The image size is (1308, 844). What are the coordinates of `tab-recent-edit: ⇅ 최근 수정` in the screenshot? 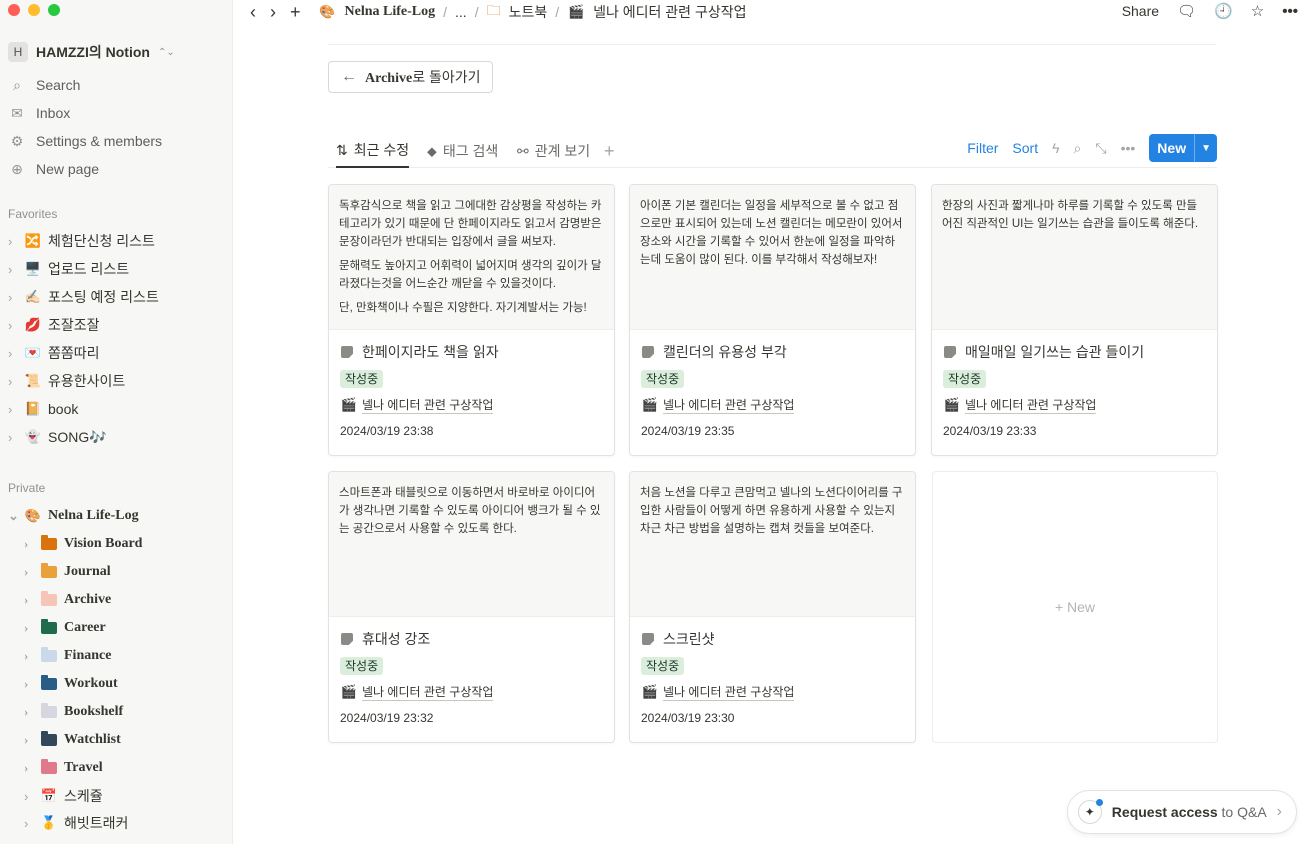 It's located at (373, 151).